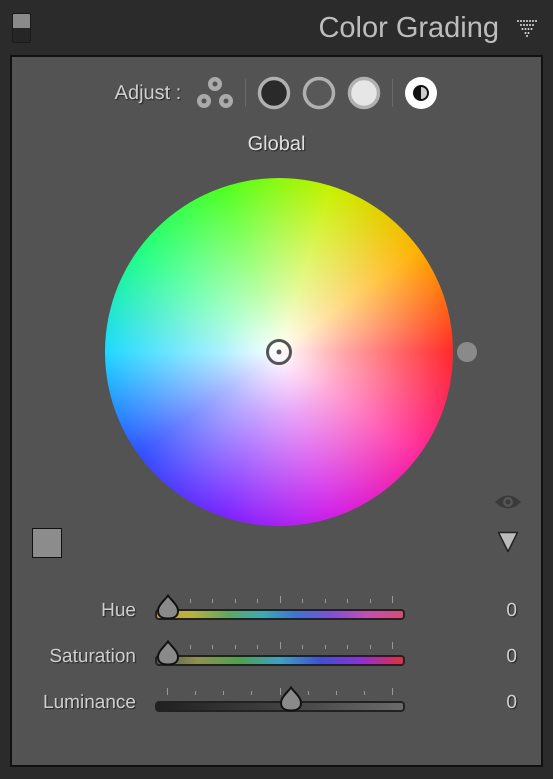  Describe the element at coordinates (508, 542) in the screenshot. I see `disclosure-triangle-icon` at that location.